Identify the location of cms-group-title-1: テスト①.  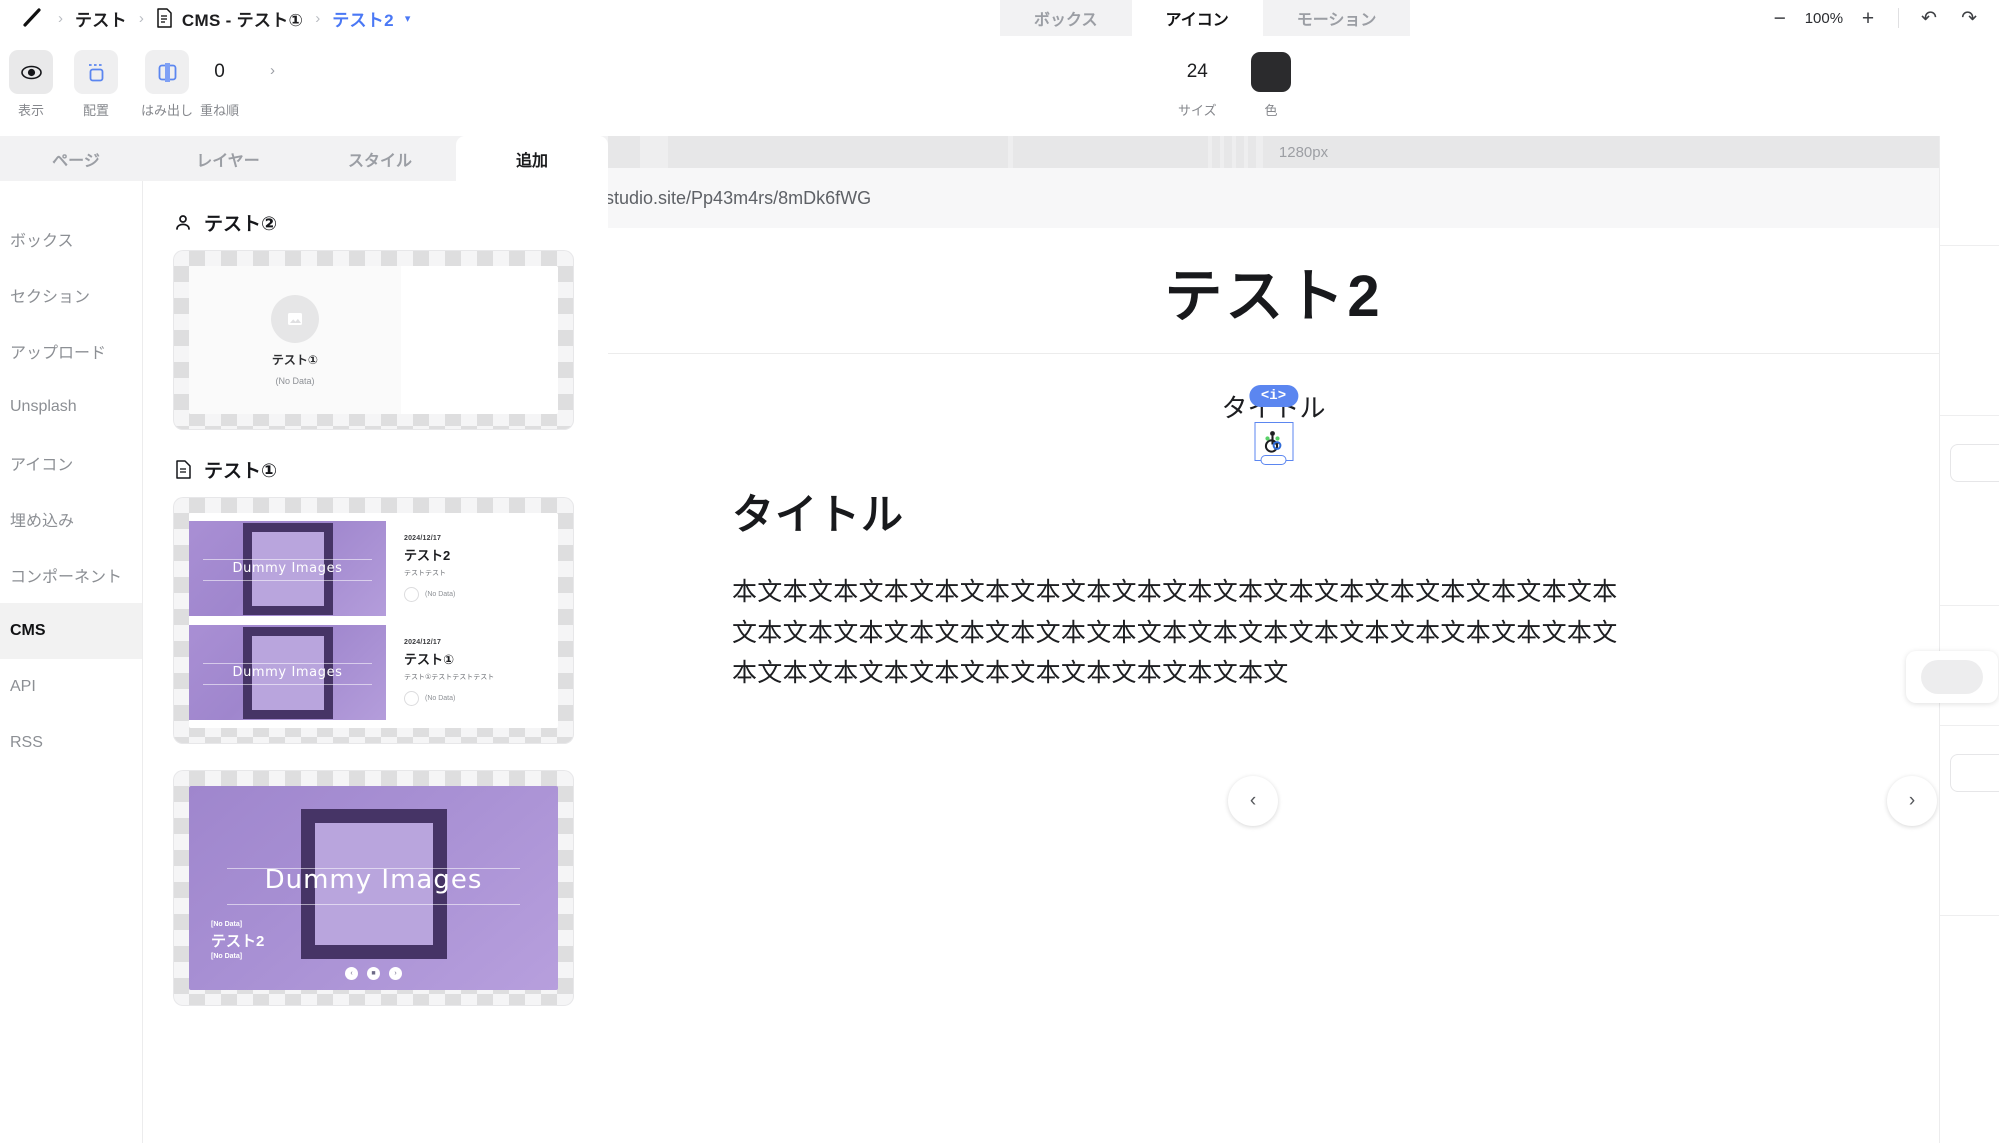
(241, 471).